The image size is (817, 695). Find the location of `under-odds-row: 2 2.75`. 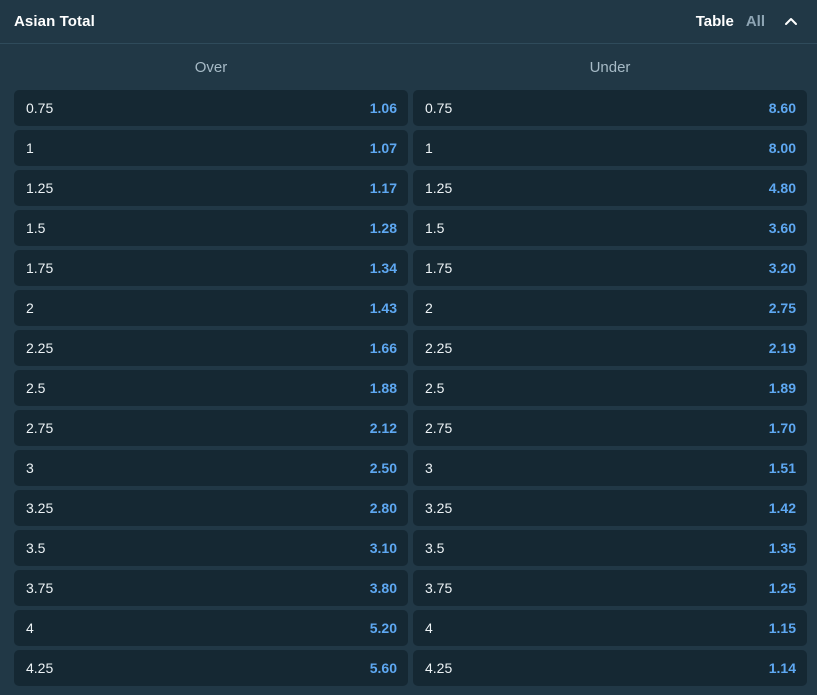

under-odds-row: 2 2.75 is located at coordinates (610, 308).